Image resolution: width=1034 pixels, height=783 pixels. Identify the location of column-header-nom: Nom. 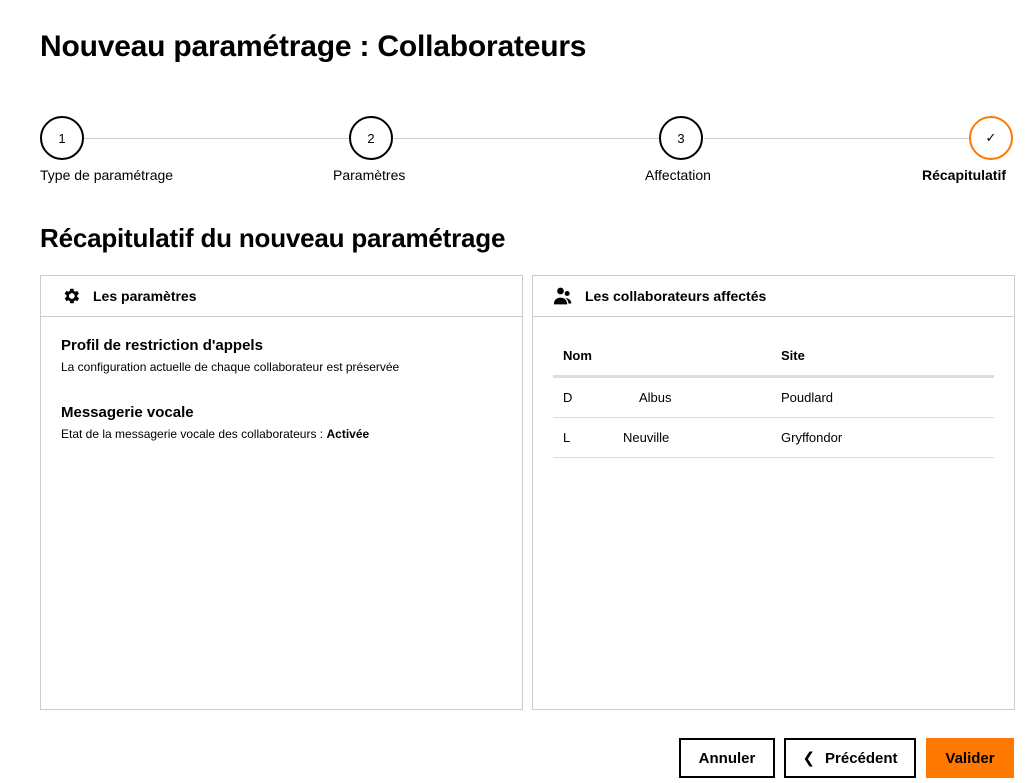
(577, 355).